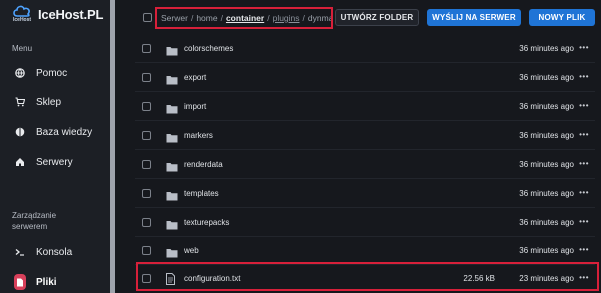 This screenshot has width=601, height=293. What do you see at coordinates (377, 17) in the screenshot?
I see `create-folder-button: UTWÓRZ FOLDER` at bounding box center [377, 17].